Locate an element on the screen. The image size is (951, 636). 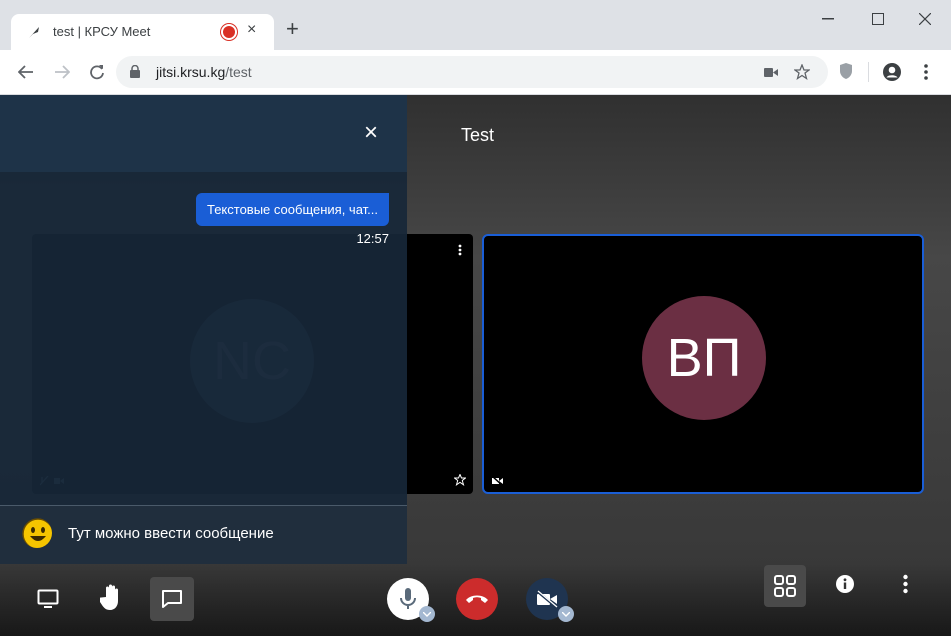
microphone-options-icon is located at coordinates (427, 614).